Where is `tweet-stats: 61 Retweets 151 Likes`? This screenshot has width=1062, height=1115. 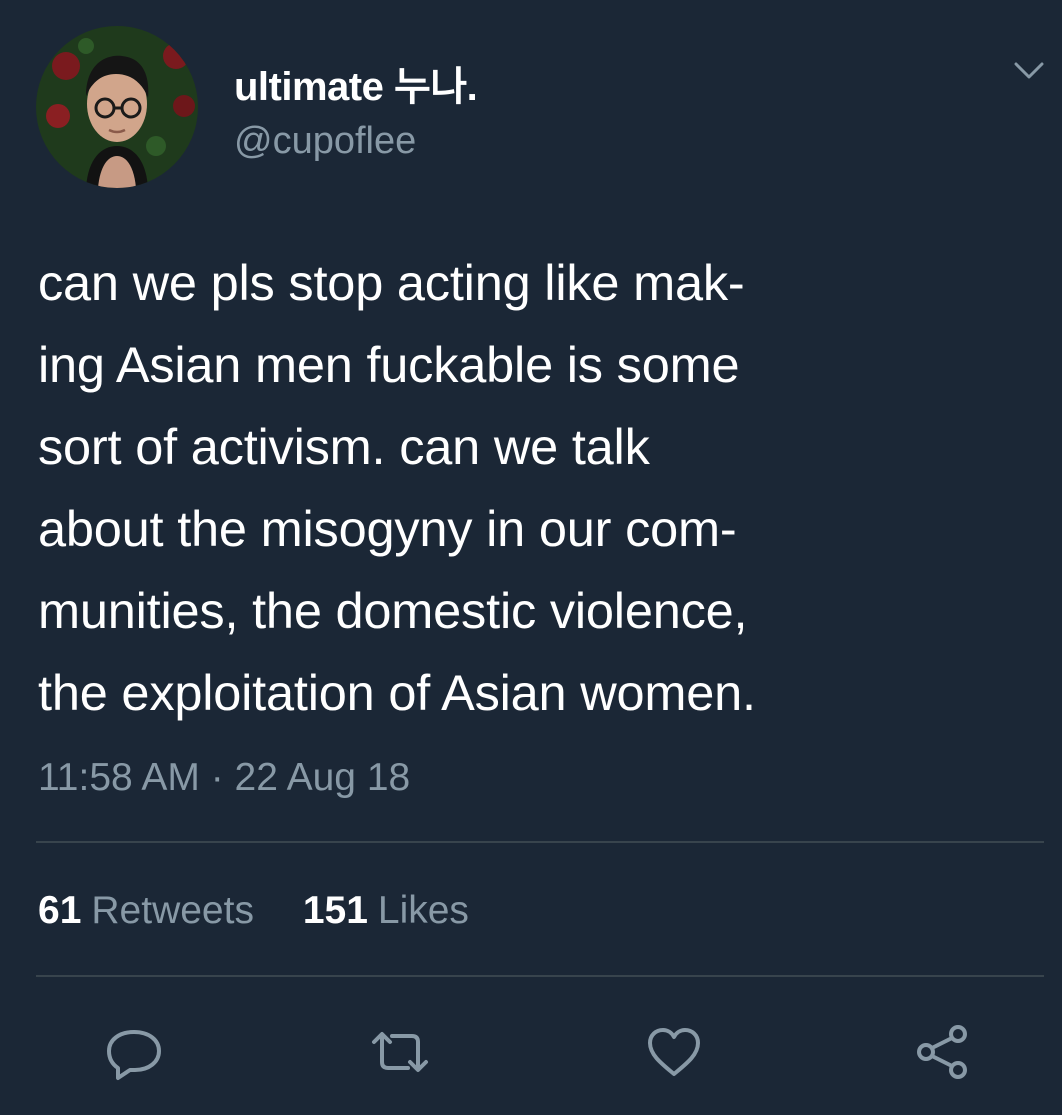 tweet-stats: 61 Retweets 151 Likes is located at coordinates (253, 911).